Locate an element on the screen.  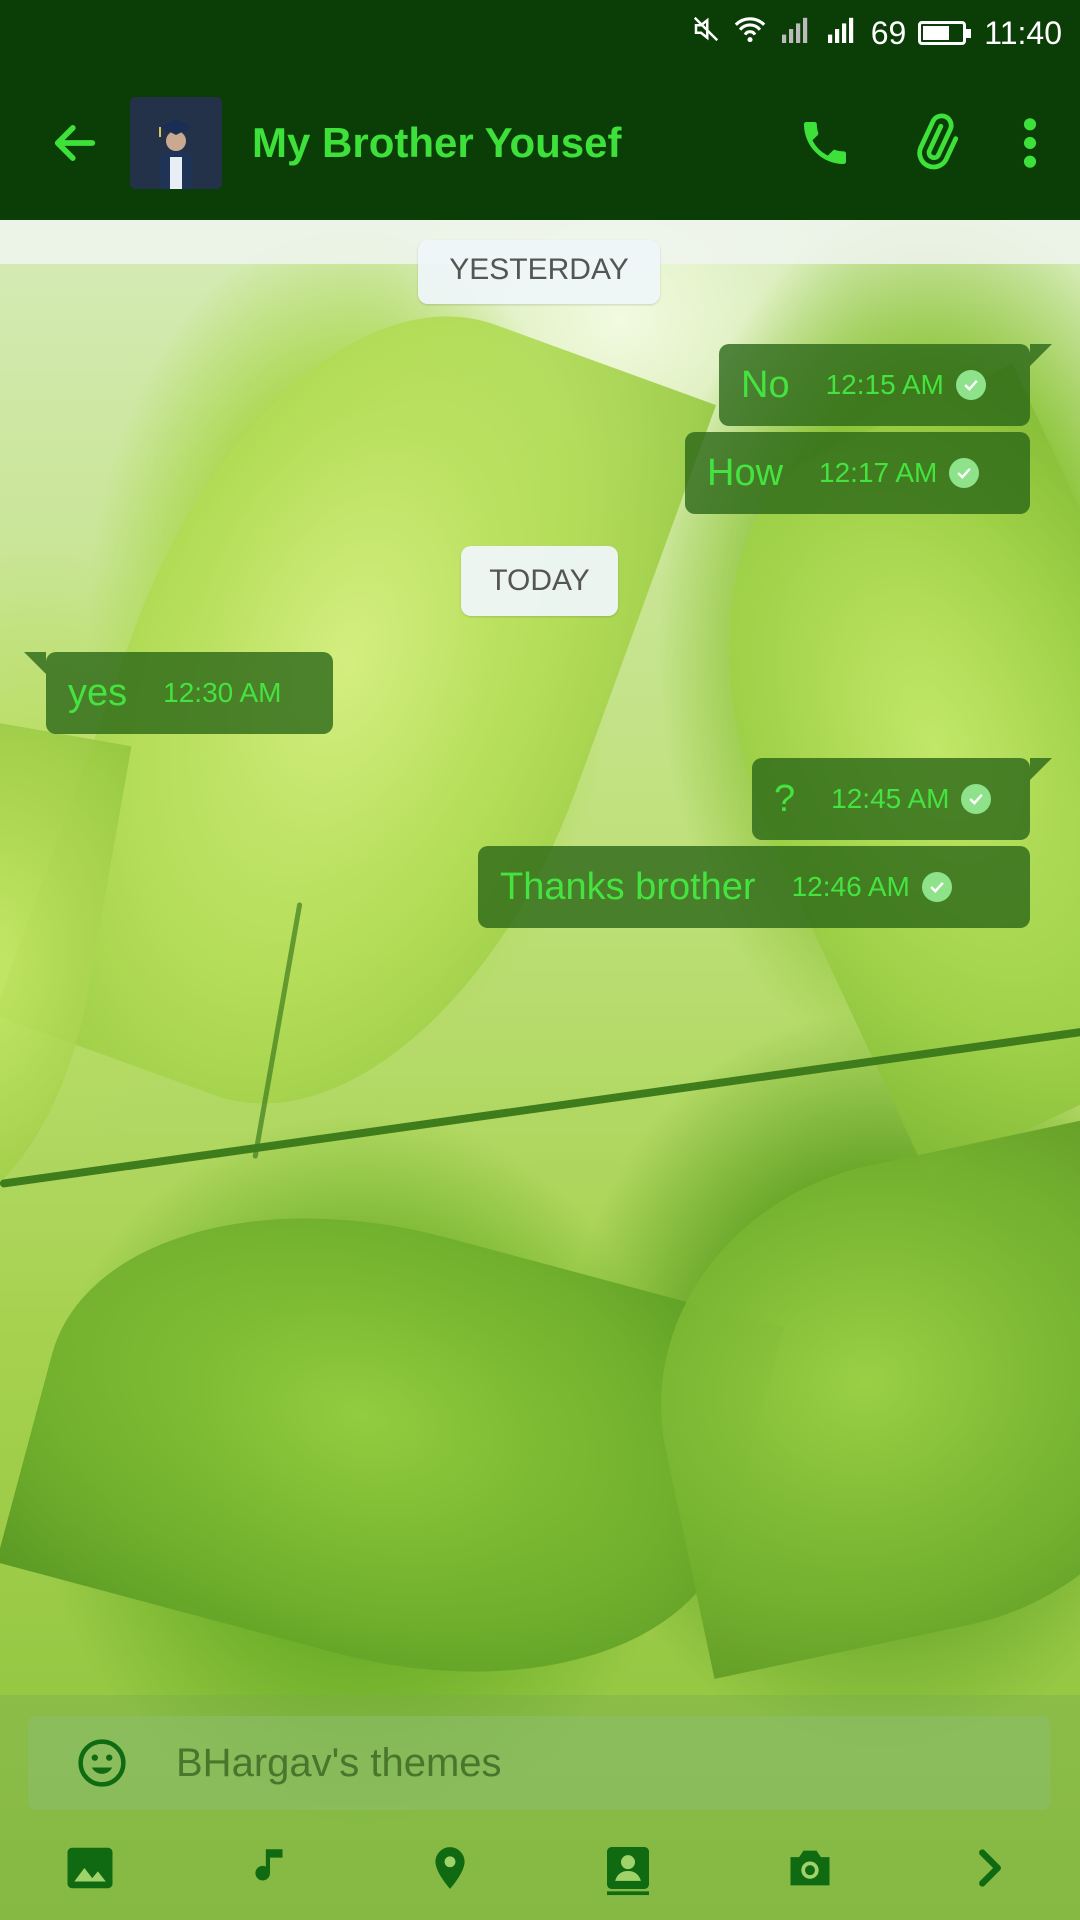
camera-icon is located at coordinates (810, 1868).